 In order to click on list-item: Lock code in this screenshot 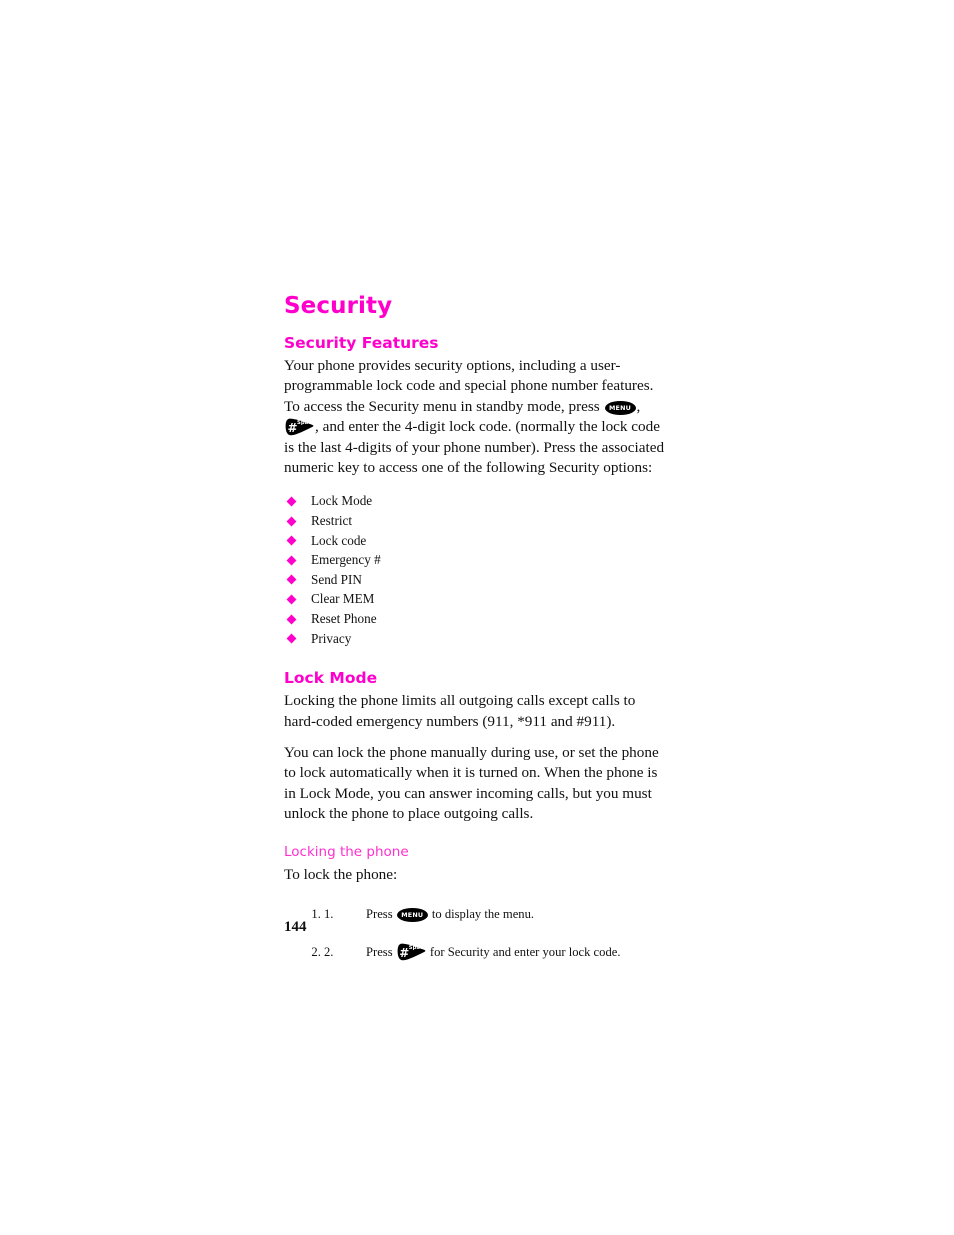, I will do `click(475, 541)`.